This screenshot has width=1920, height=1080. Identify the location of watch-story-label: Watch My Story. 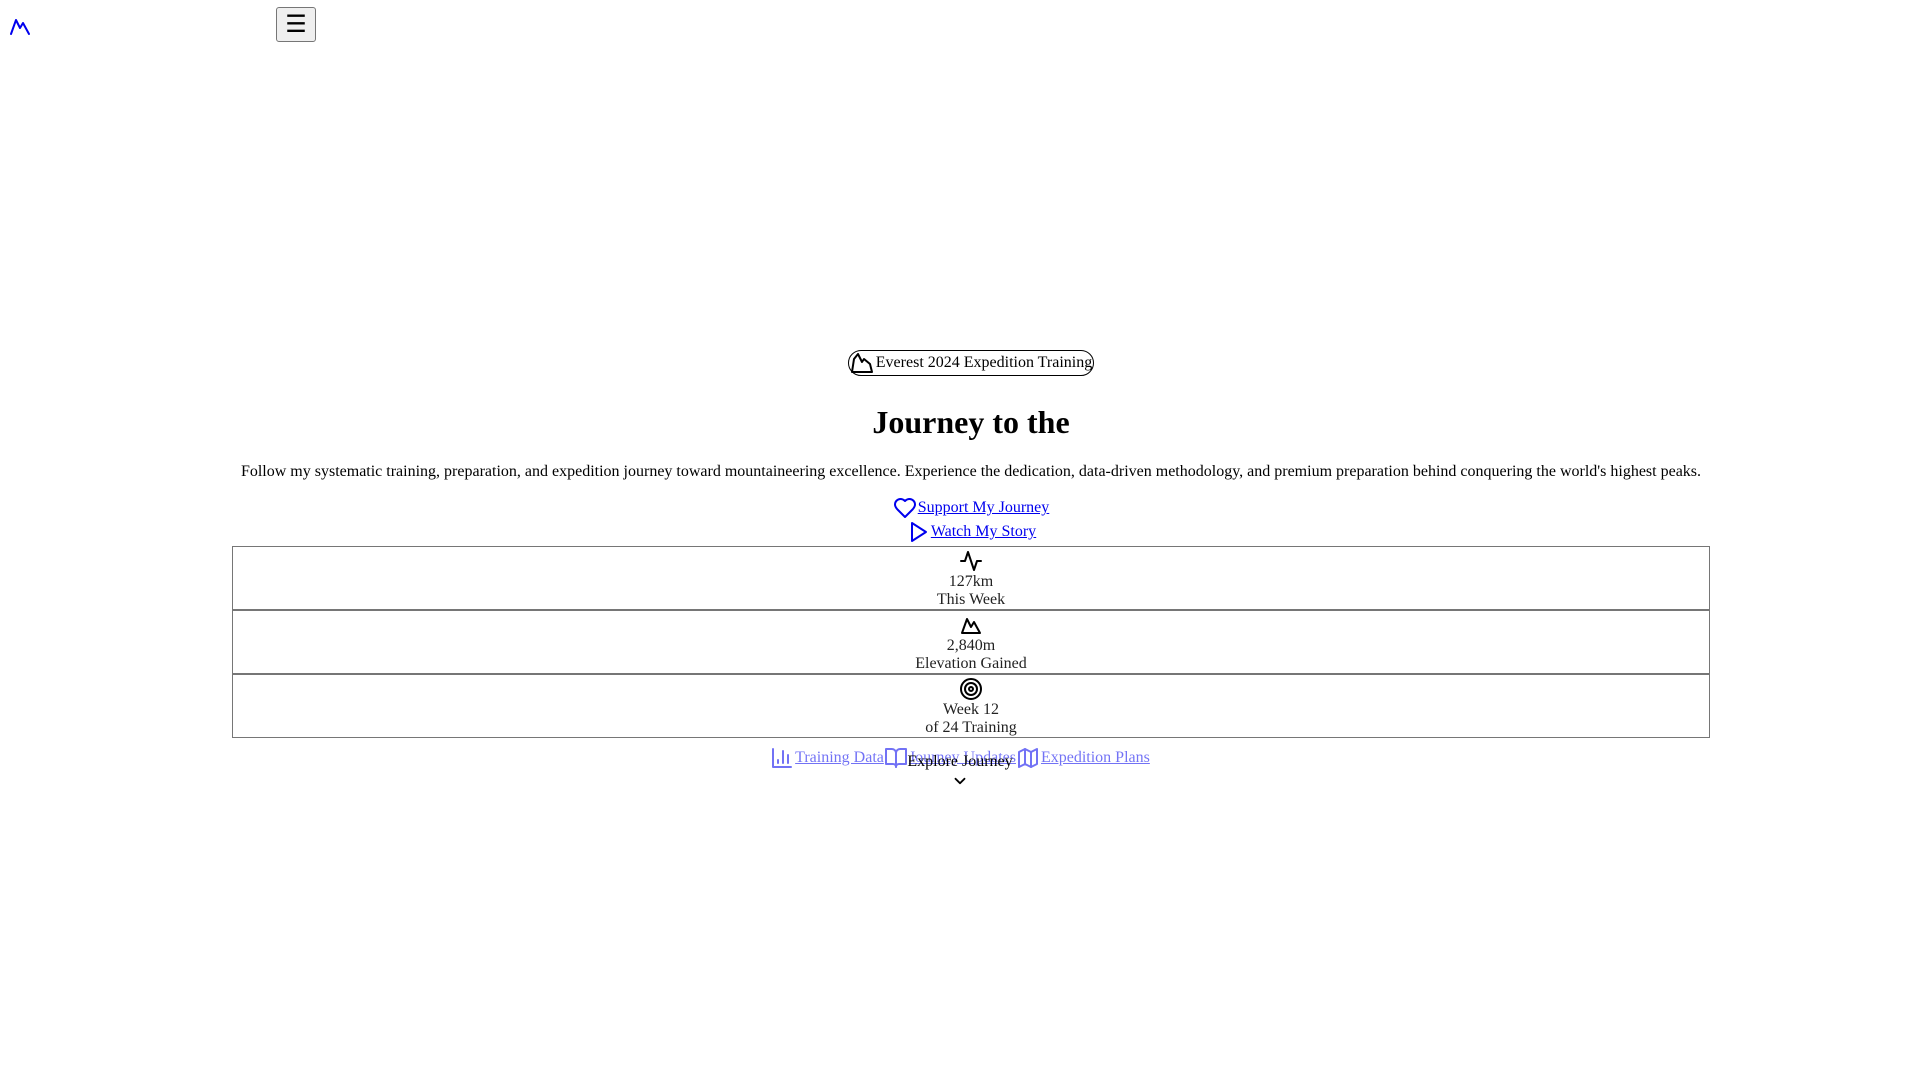
(983, 532).